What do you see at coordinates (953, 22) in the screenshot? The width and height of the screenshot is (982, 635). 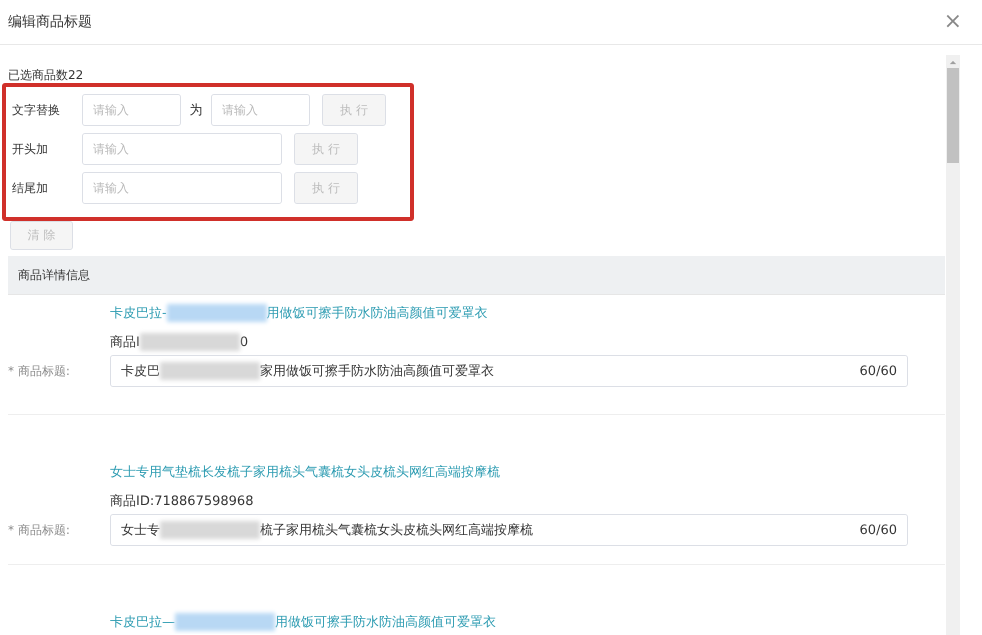 I see `close-button: ×` at bounding box center [953, 22].